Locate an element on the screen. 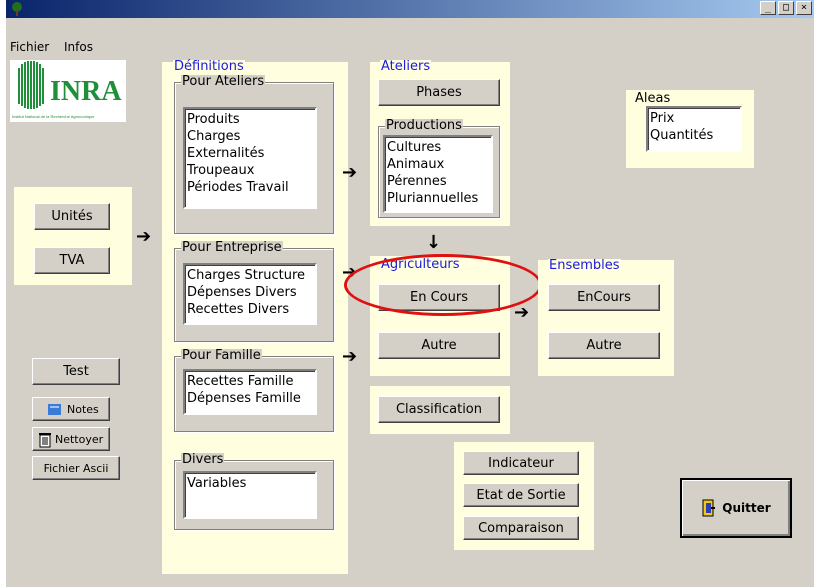 Image resolution: width=814 pixels, height=587 pixels. quitter-button: Quitter is located at coordinates (736, 508).